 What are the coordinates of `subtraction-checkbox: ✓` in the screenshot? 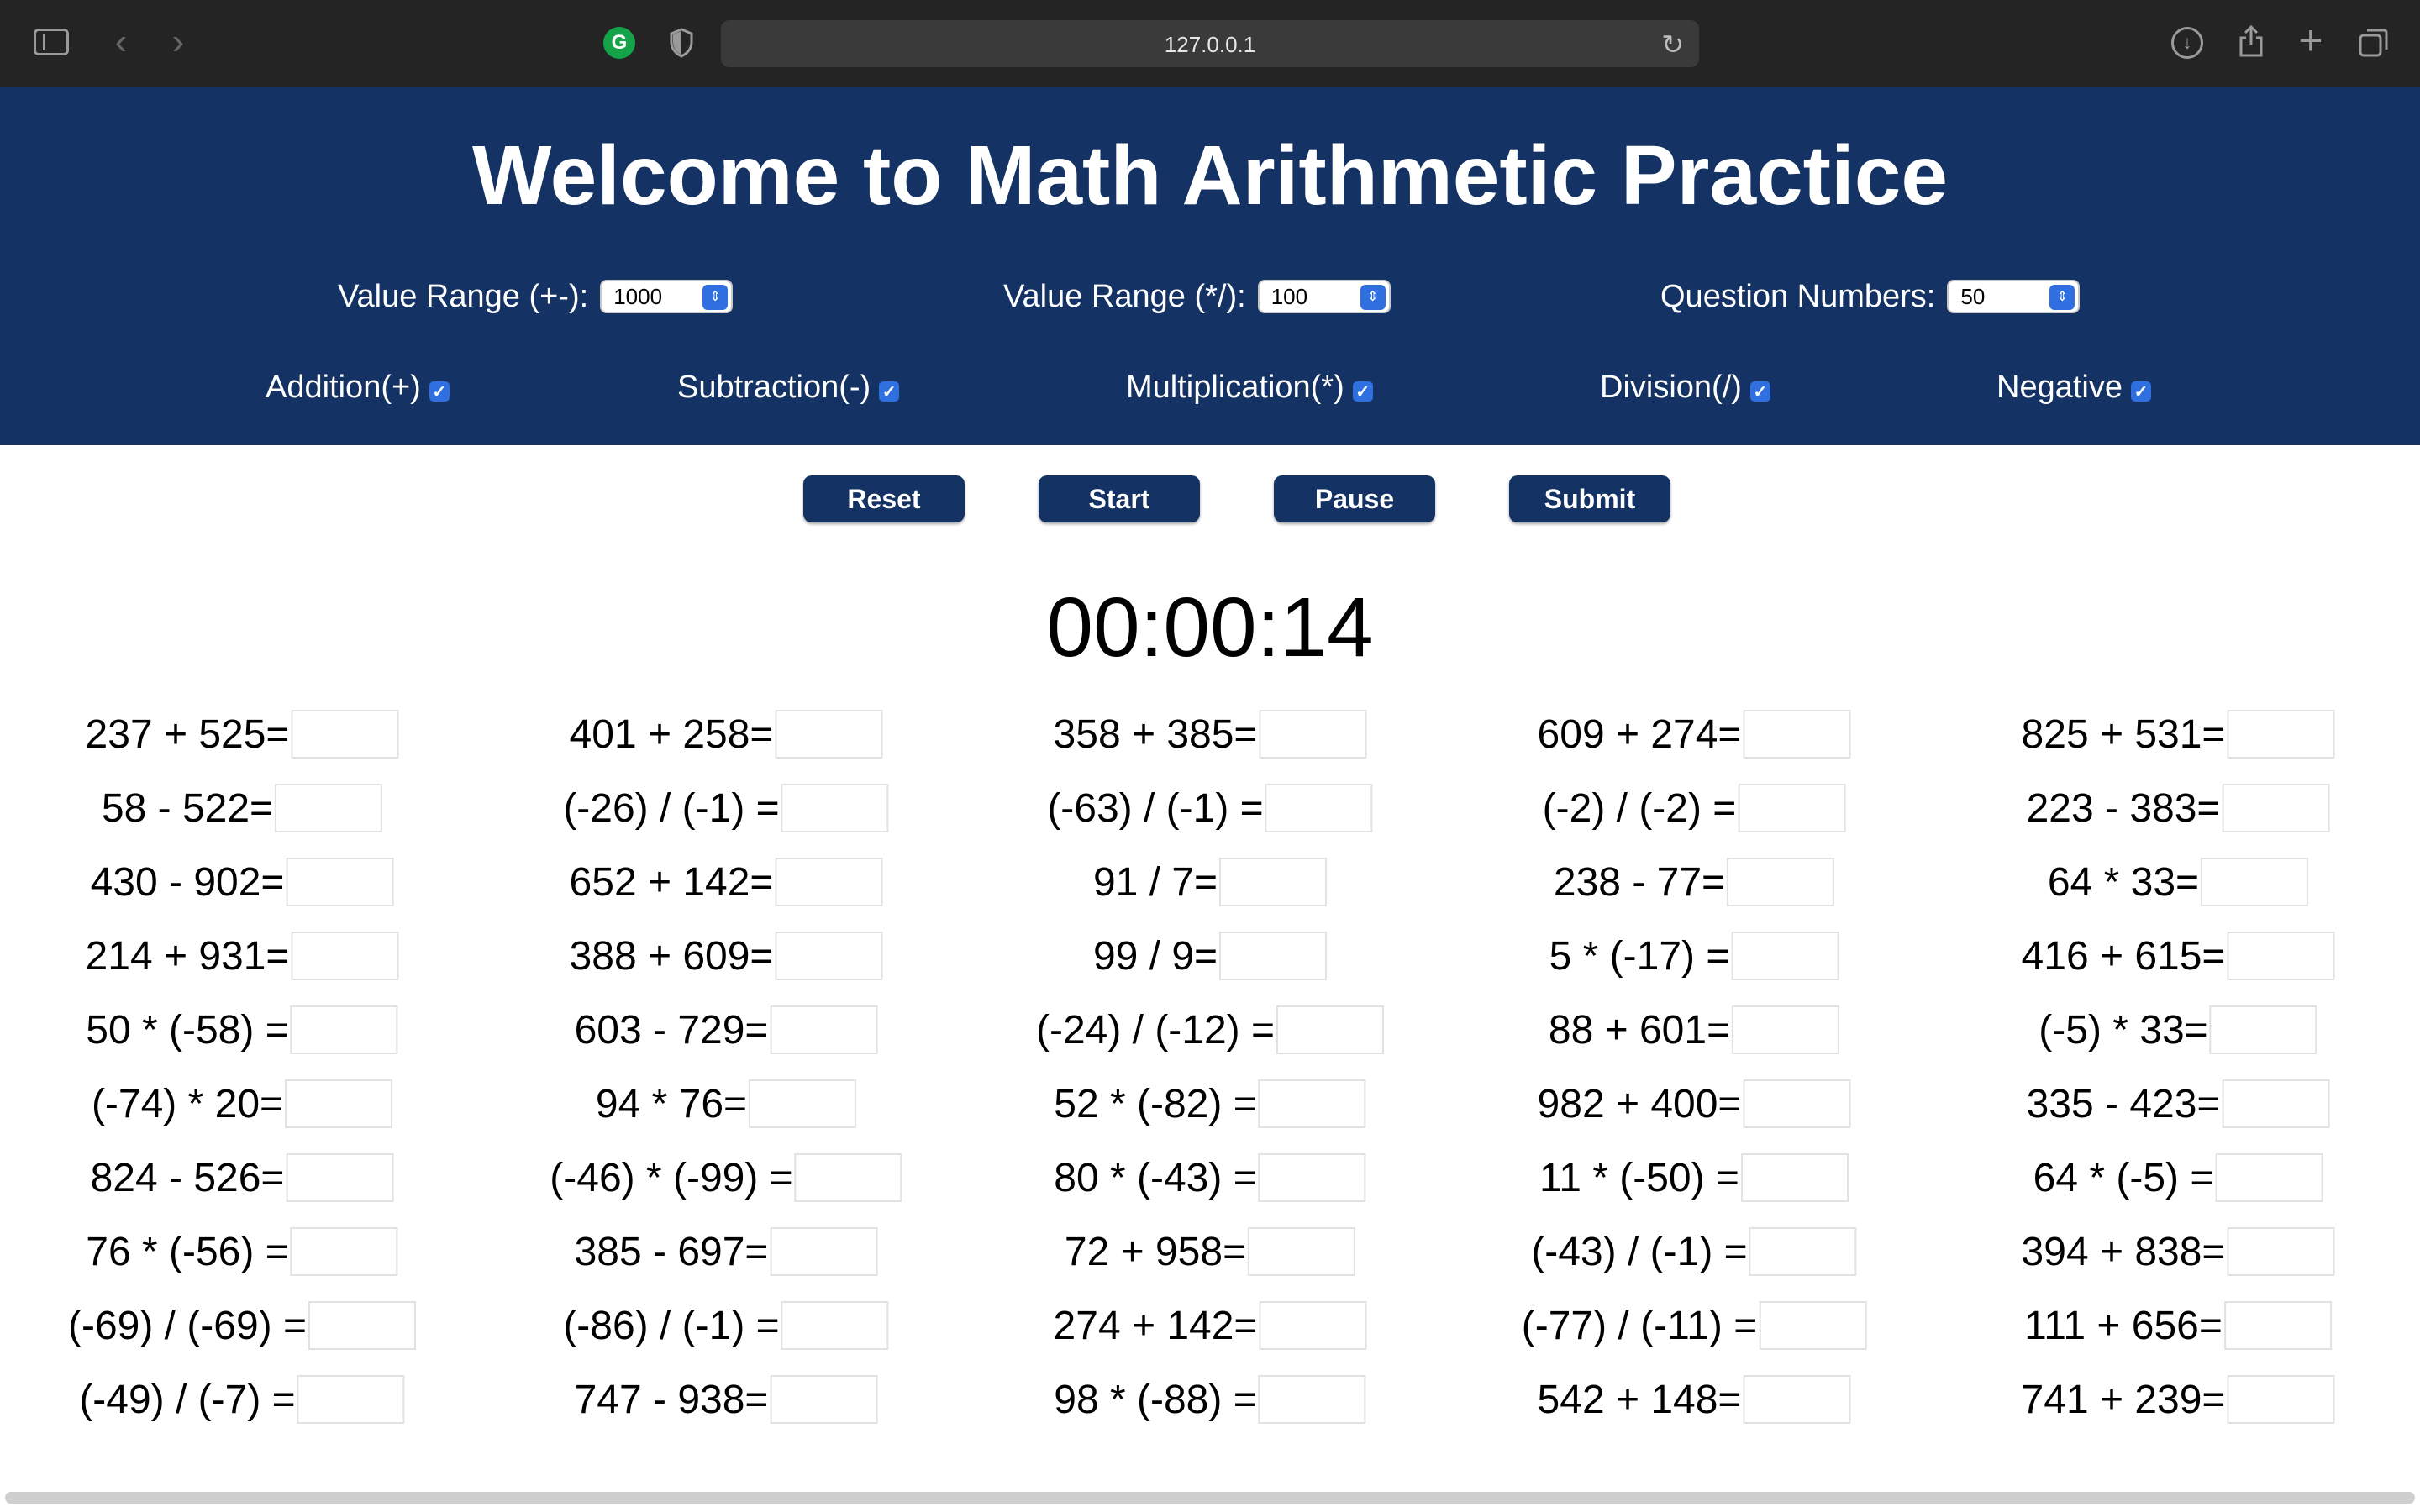 It's located at (890, 391).